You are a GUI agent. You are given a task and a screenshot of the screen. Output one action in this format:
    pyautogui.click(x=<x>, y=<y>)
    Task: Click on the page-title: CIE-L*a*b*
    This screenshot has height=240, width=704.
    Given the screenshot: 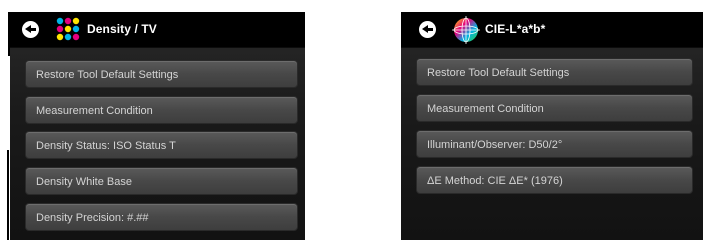 What is the action you would take?
    pyautogui.click(x=515, y=29)
    